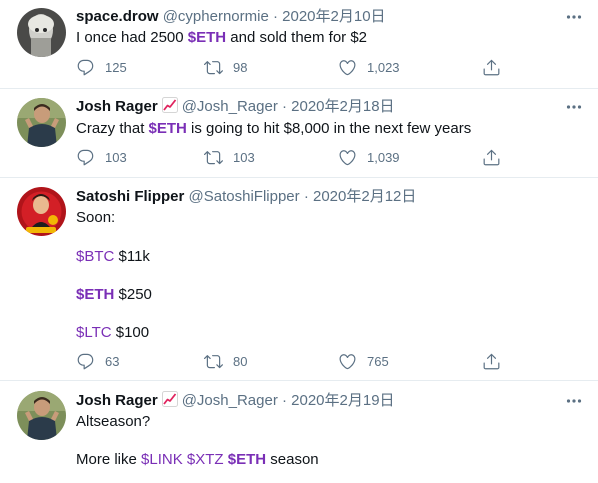 The height and width of the screenshot is (483, 598). I want to click on reply-count: 103, so click(116, 157).